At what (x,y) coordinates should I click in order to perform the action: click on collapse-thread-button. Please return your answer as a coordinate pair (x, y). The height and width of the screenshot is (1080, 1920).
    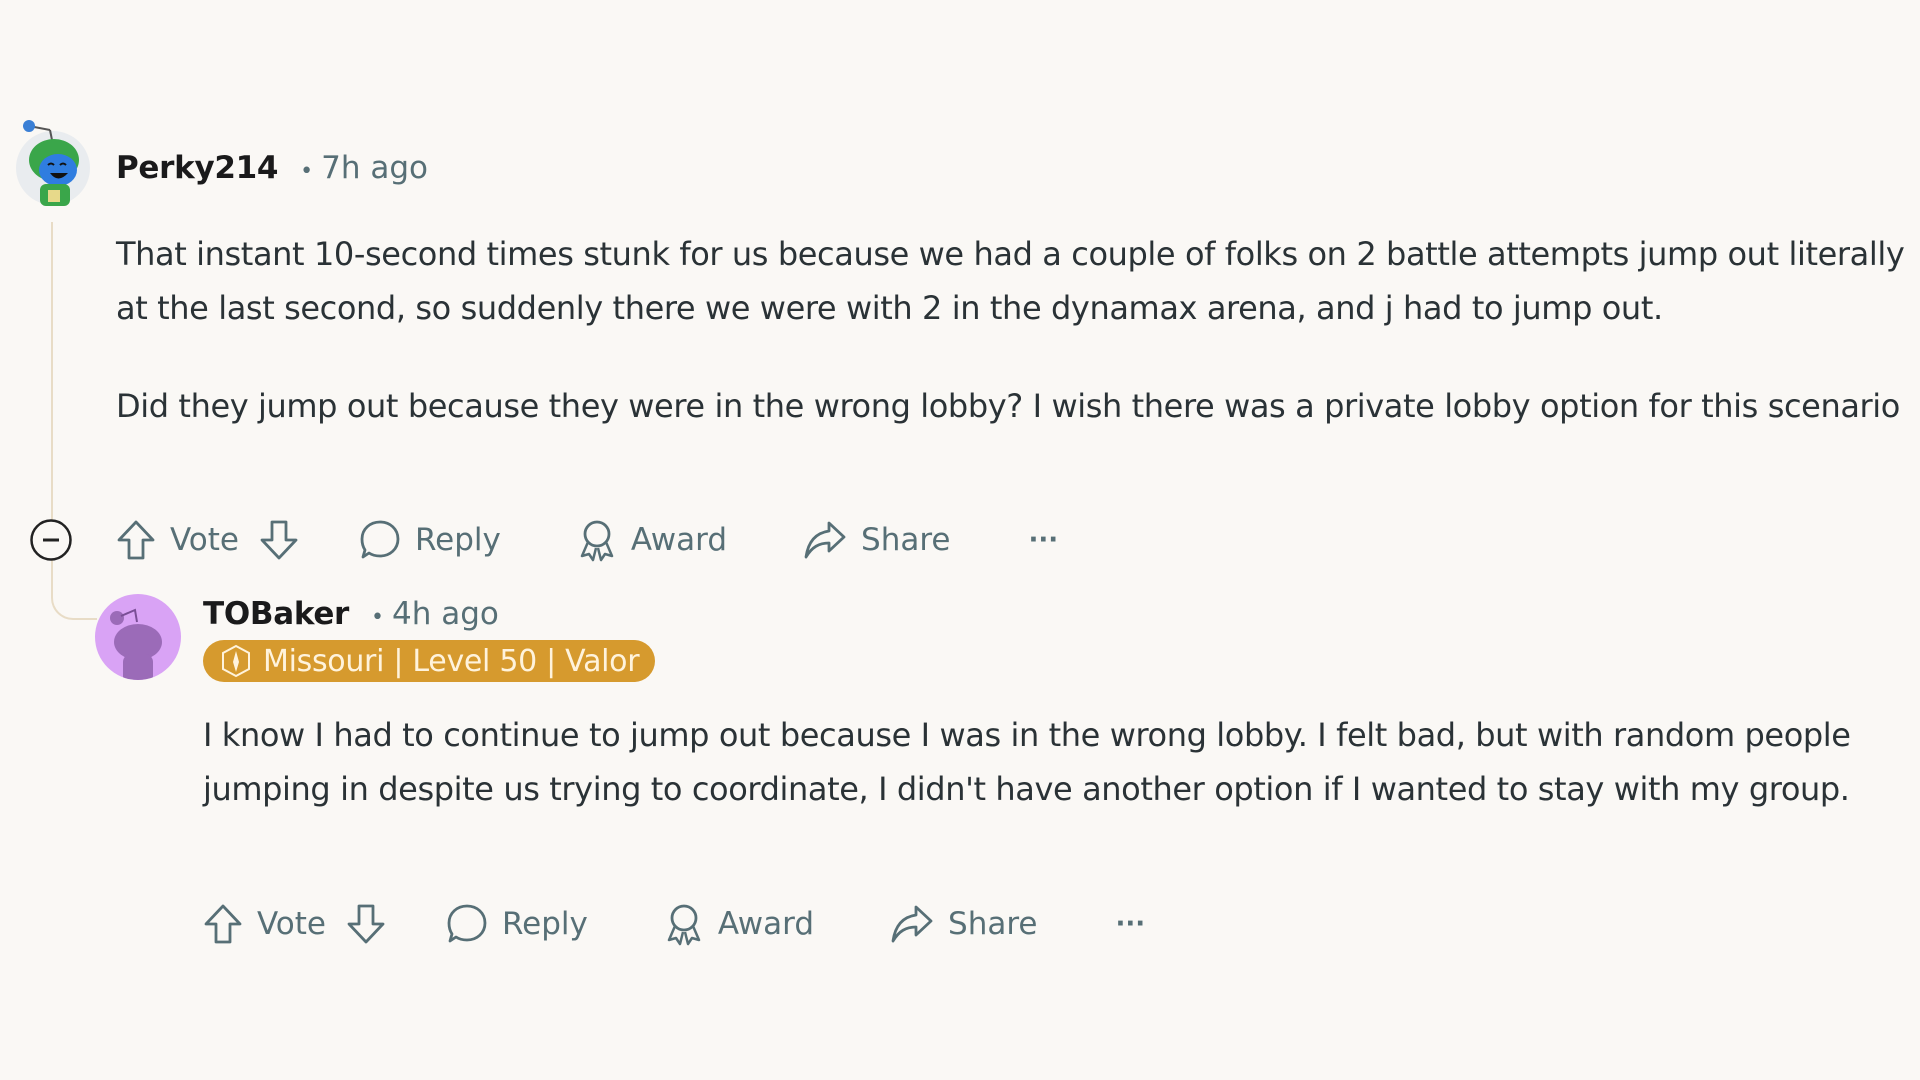
    Looking at the image, I should click on (51, 542).